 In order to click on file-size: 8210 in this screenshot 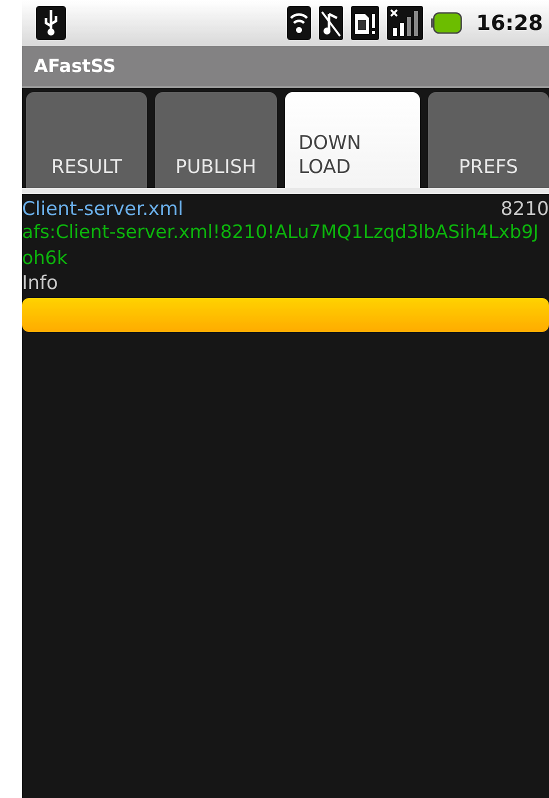, I will do `click(524, 209)`.